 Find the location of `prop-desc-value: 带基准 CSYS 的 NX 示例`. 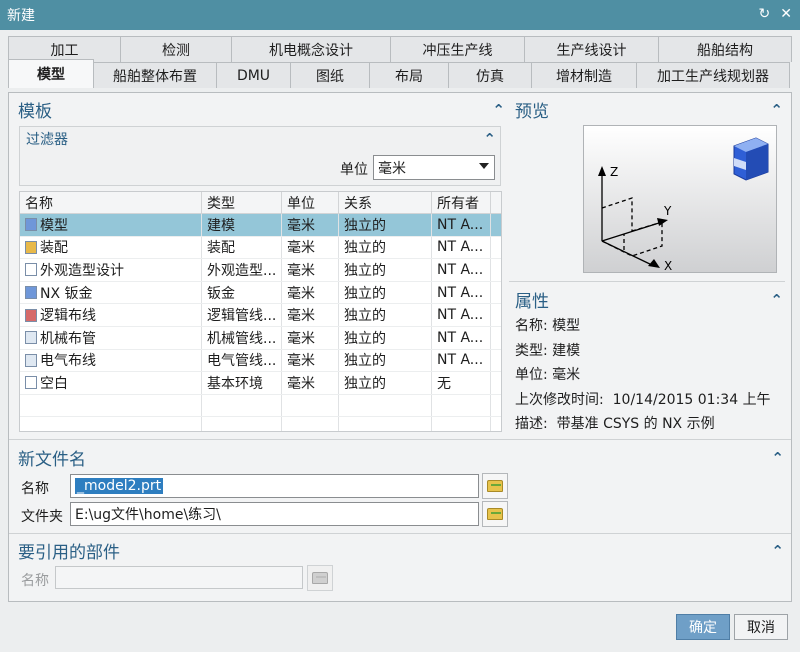

prop-desc-value: 带基准 CSYS 的 NX 示例 is located at coordinates (635, 424).